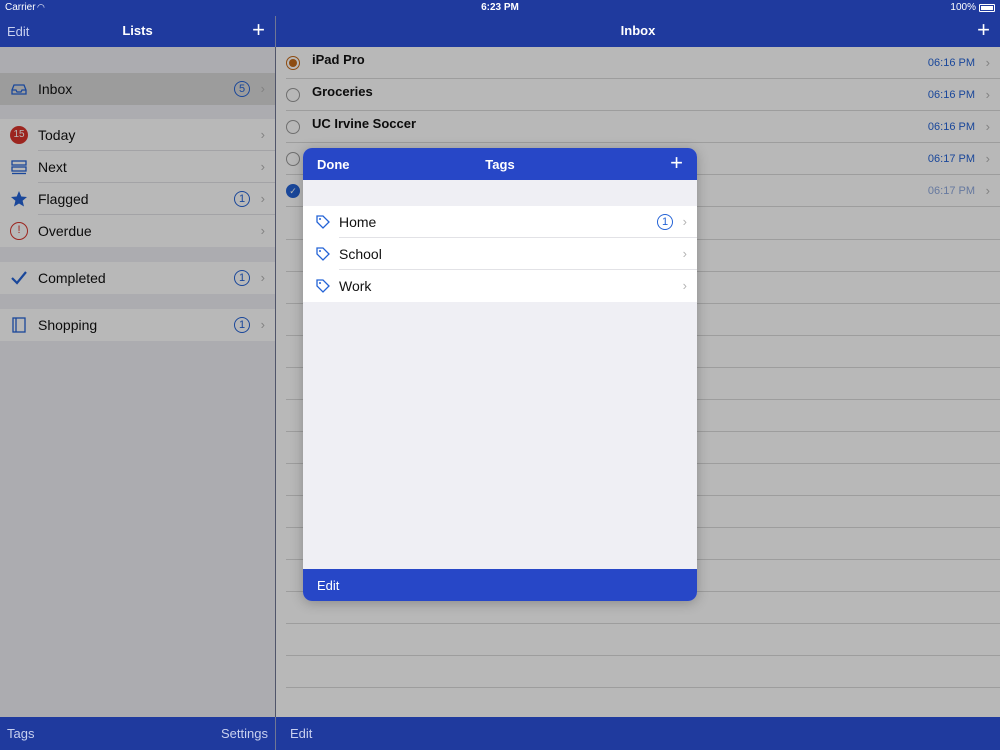  I want to click on inbox-toolbar: Edit, so click(638, 733).